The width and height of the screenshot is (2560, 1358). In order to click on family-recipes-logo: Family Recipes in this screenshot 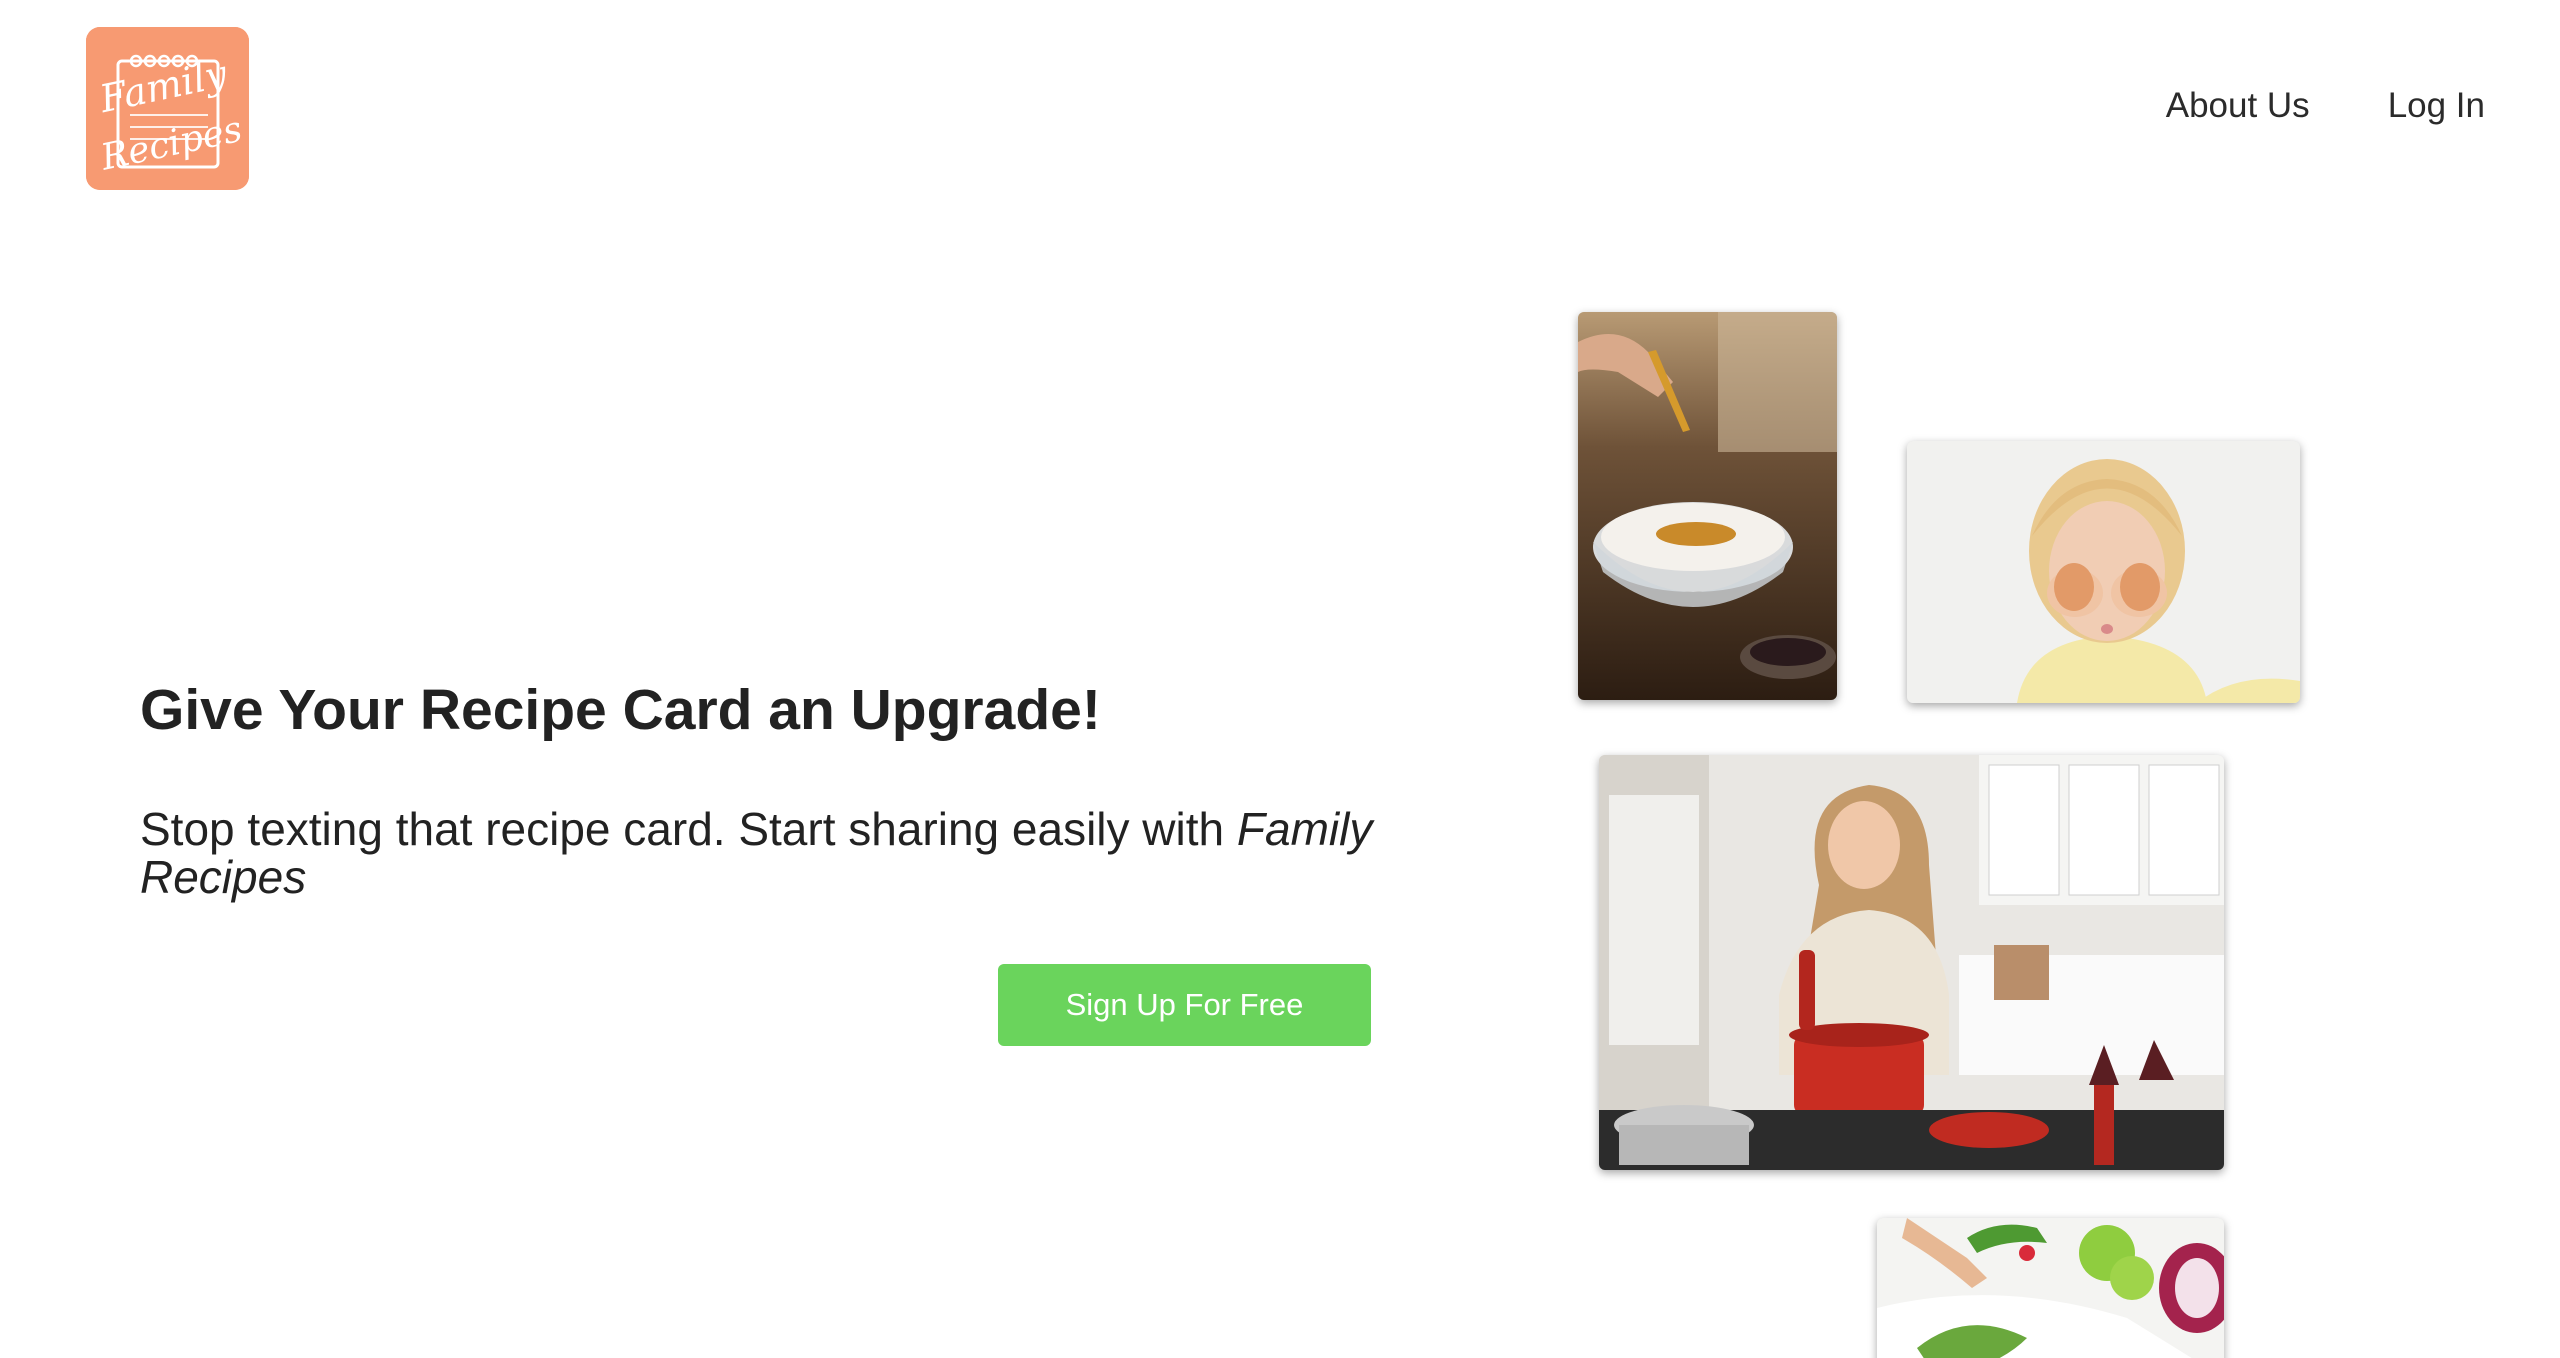, I will do `click(167, 108)`.